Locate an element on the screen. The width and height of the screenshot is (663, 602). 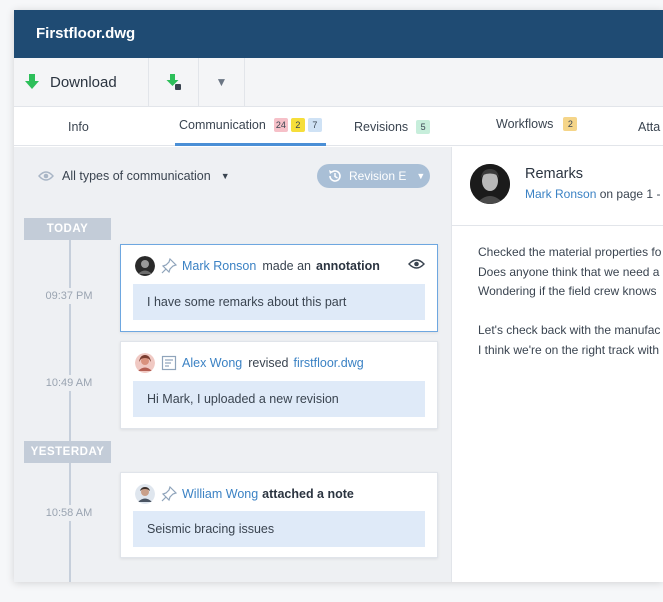
count-badge: 5 is located at coordinates (423, 126).